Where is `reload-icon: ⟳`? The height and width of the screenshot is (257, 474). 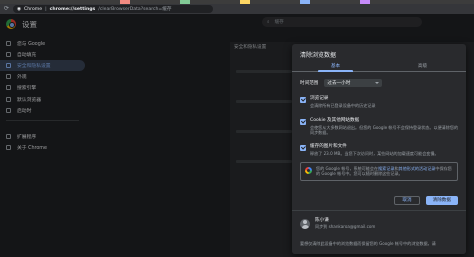 reload-icon: ⟳ is located at coordinates (6, 9).